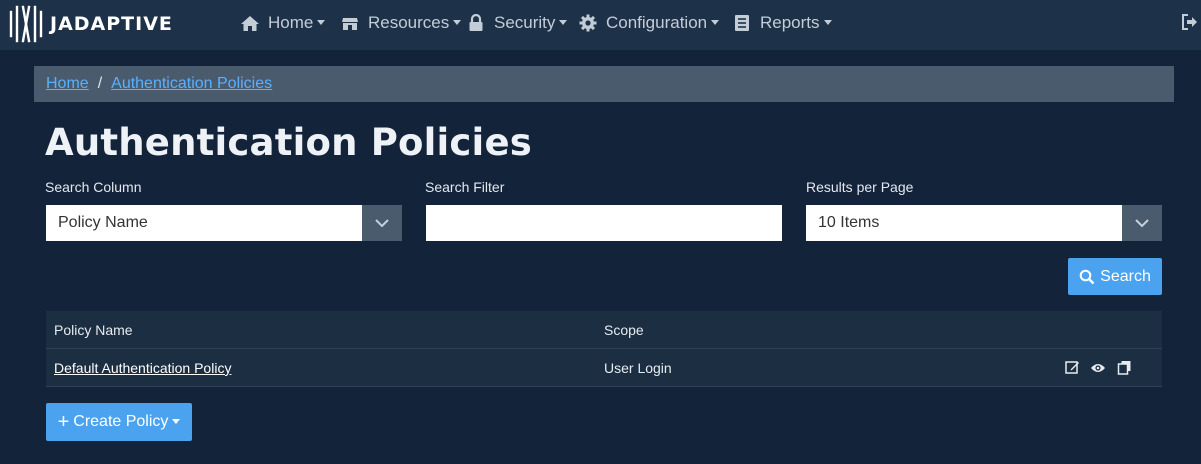 This screenshot has height=464, width=1201. I want to click on row-actions, so click(1098, 368).